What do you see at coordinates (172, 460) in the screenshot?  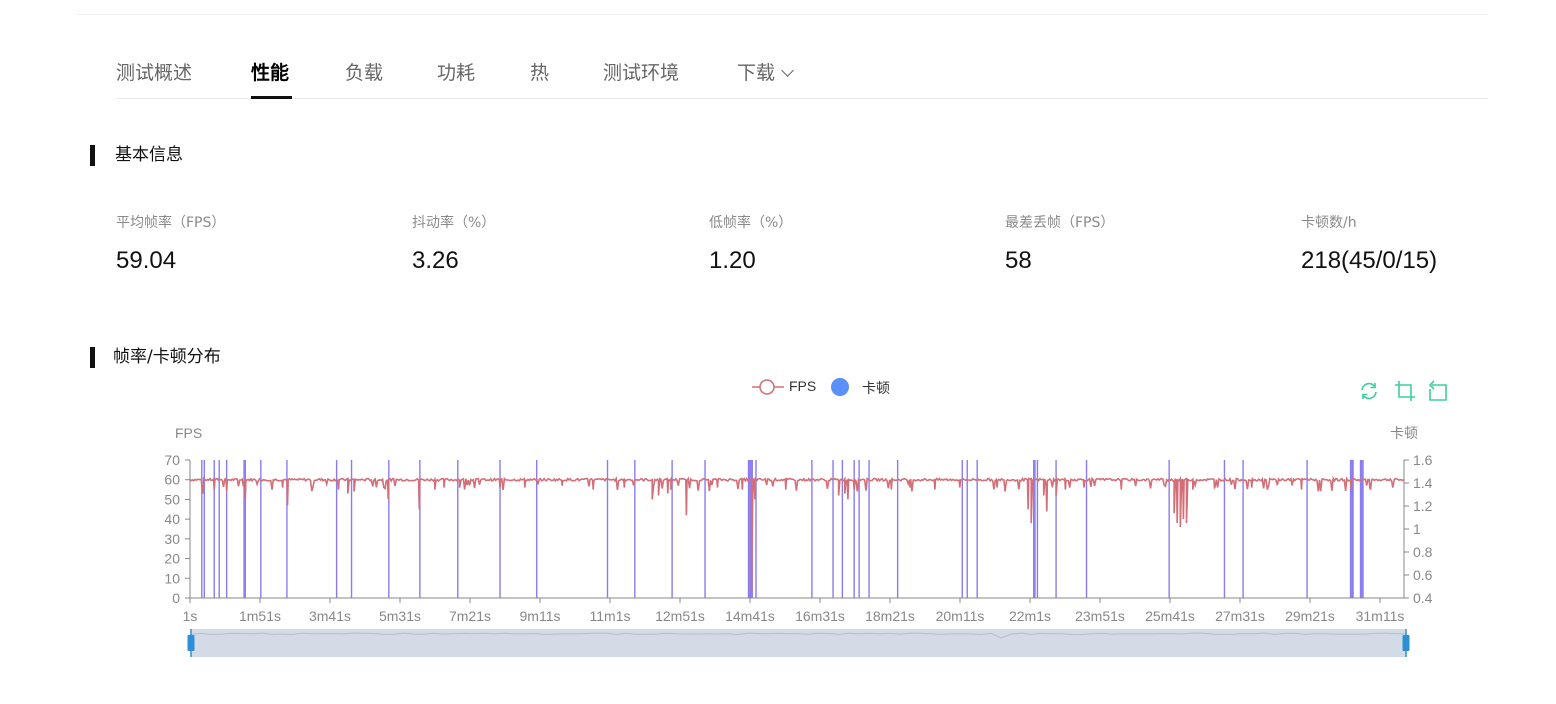 I see `y-tick-label-left: 70` at bounding box center [172, 460].